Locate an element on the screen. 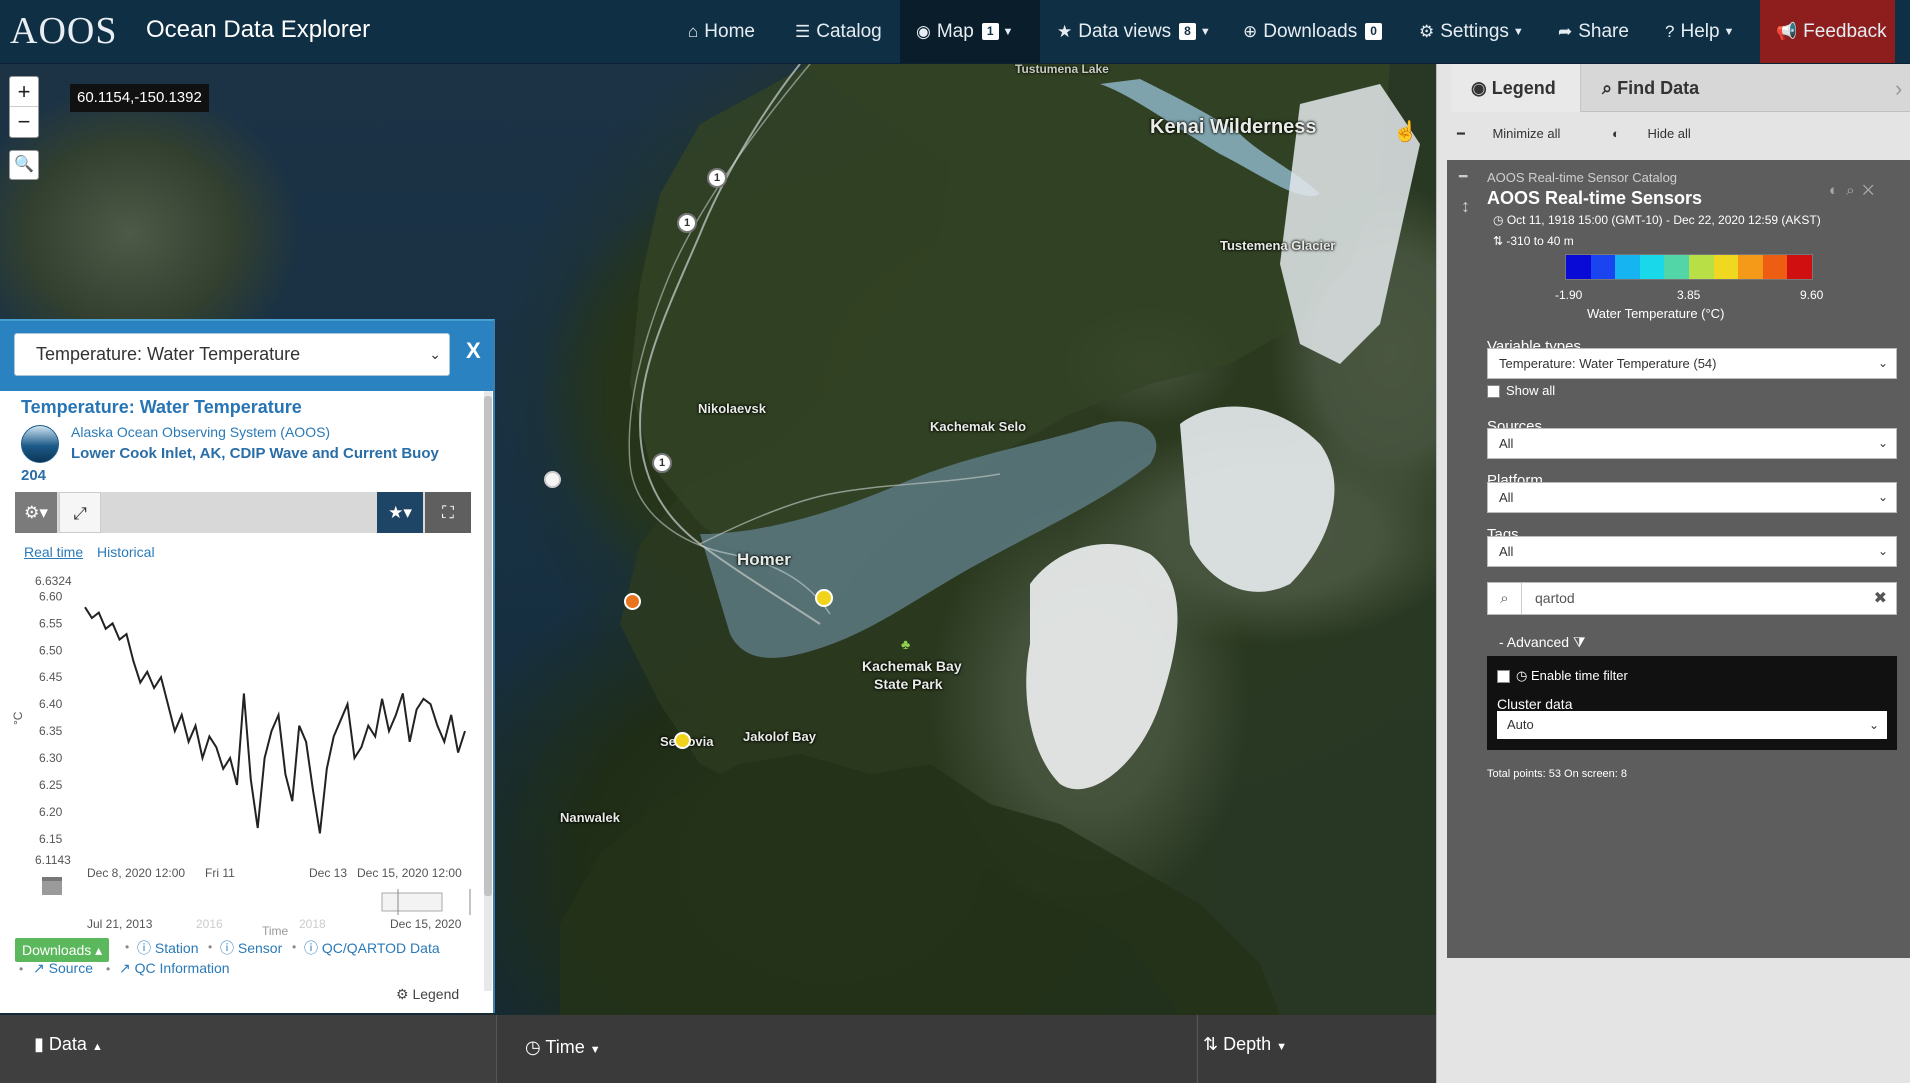 The width and height of the screenshot is (1910, 1083). chart-legend-toggle: ⚙ Legend is located at coordinates (427, 994).